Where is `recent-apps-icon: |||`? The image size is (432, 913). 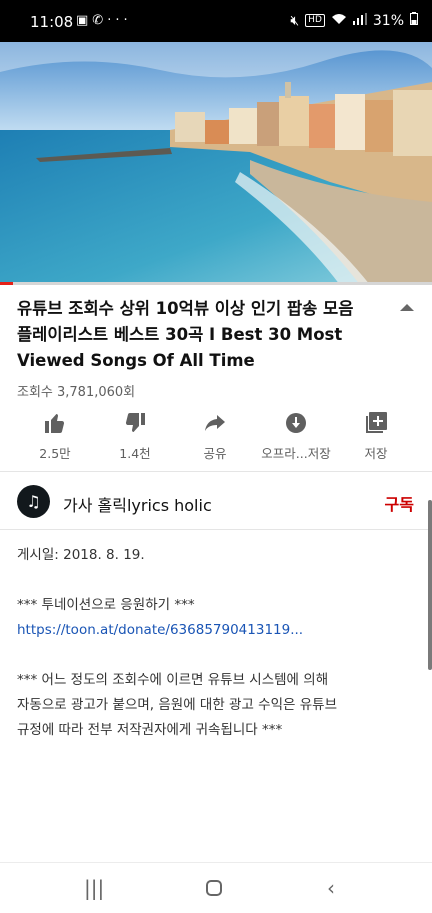 recent-apps-icon: ||| is located at coordinates (94, 888).